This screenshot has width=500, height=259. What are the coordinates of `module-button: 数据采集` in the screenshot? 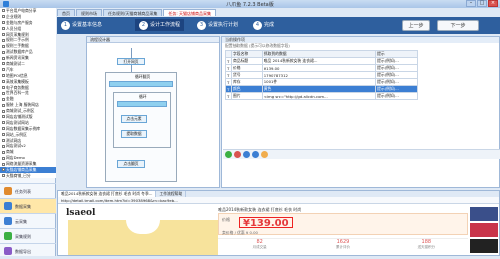 It's located at (28, 205).